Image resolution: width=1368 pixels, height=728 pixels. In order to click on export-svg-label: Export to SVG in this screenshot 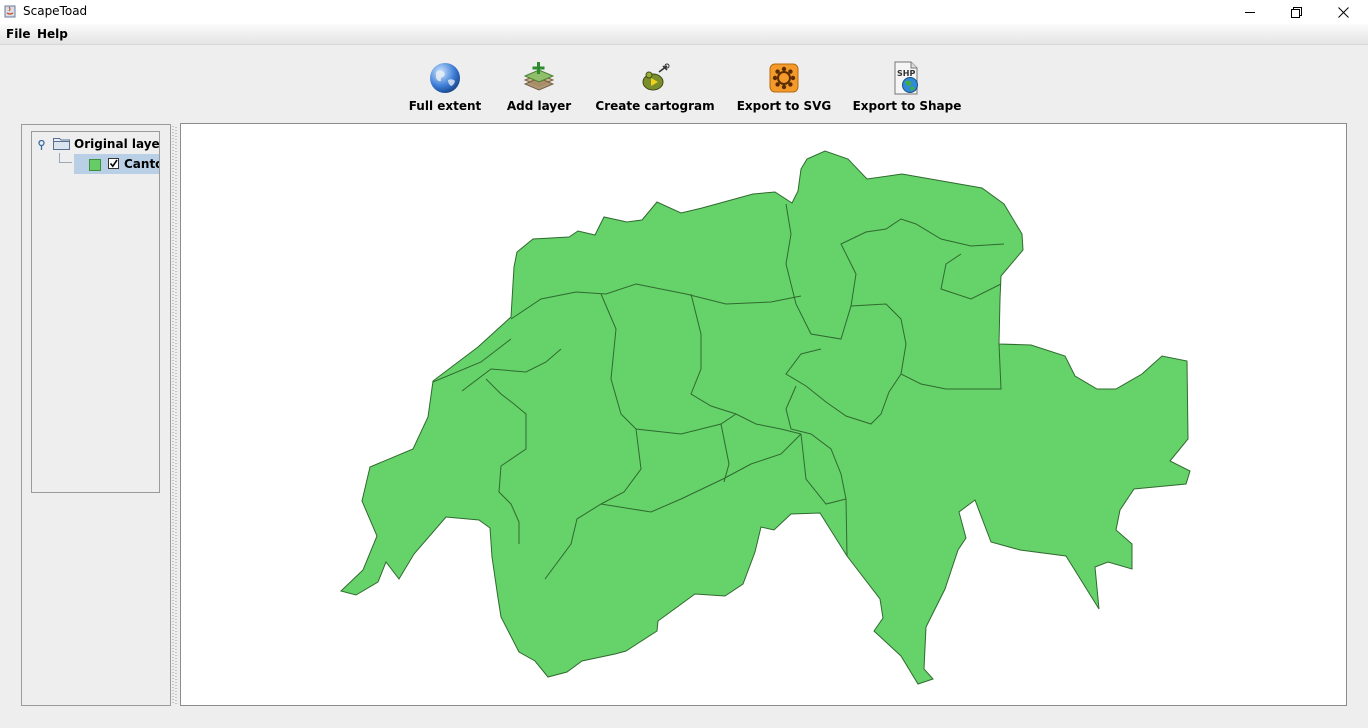, I will do `click(784, 106)`.